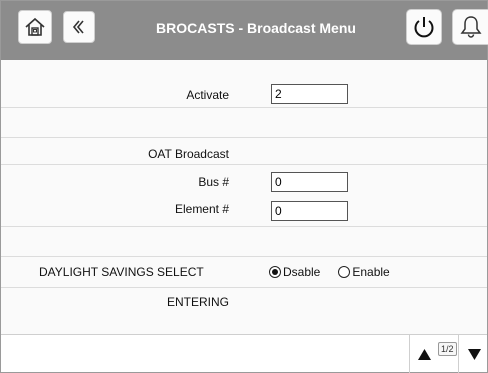 The width and height of the screenshot is (488, 373). I want to click on bus-input: 0, so click(309, 182).